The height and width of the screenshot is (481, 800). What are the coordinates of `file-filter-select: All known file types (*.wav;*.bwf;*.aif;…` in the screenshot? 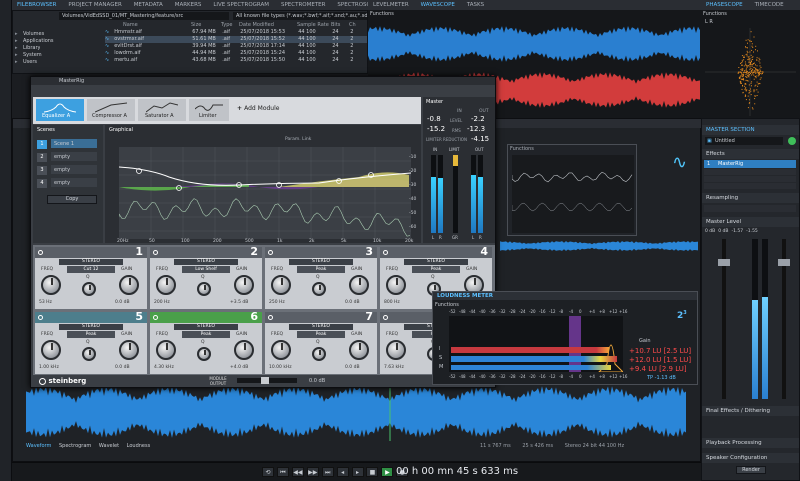 It's located at (300, 16).